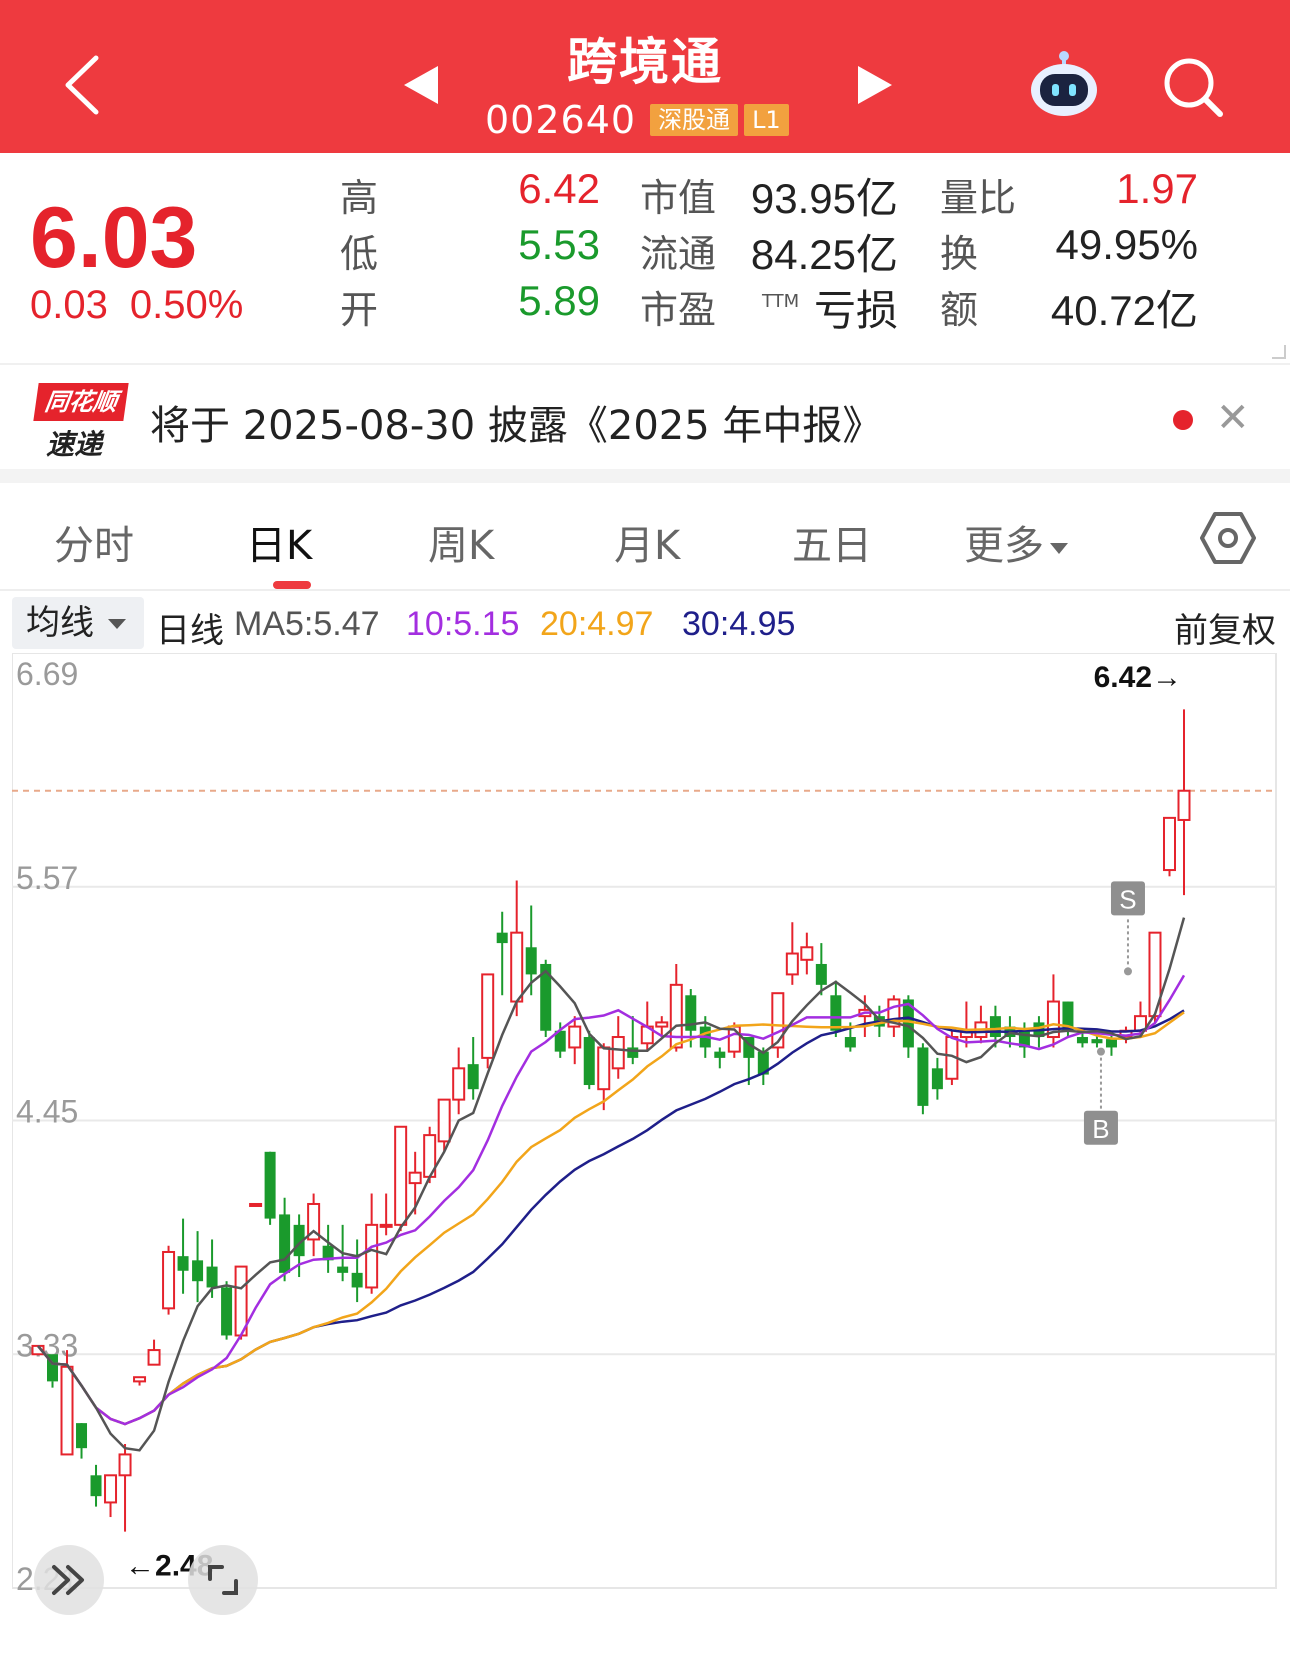 This screenshot has height=1658, width=1290. I want to click on ma-selector: 均线, so click(78, 623).